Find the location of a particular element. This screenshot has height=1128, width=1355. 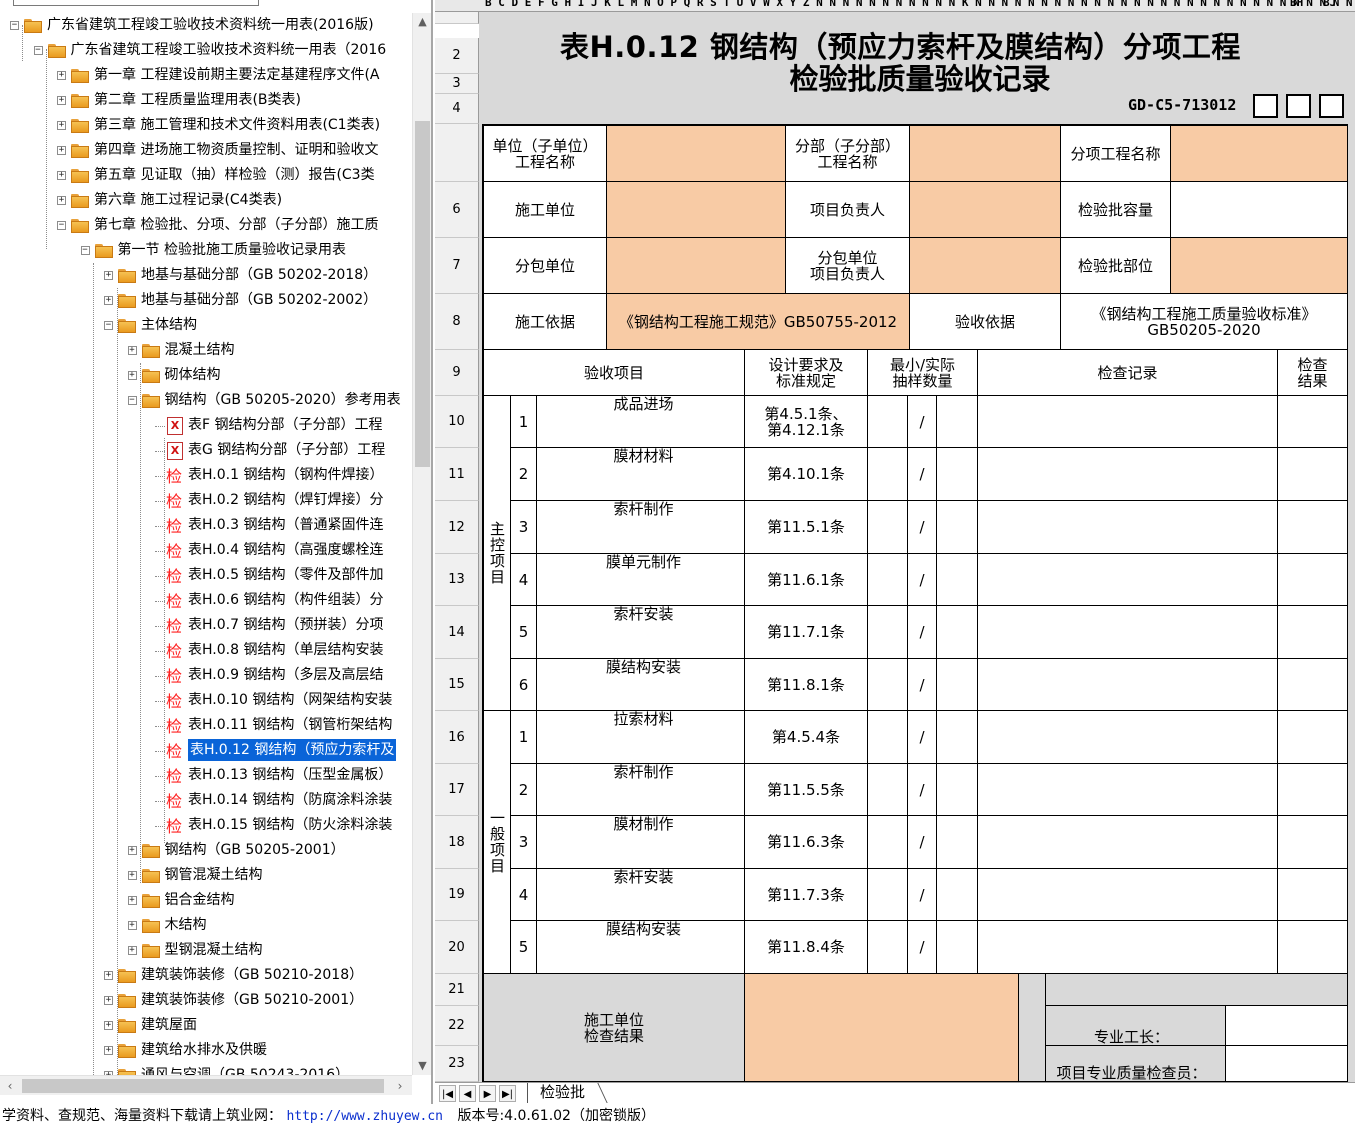

scroll-thumb-horizontal is located at coordinates (203, 1086).